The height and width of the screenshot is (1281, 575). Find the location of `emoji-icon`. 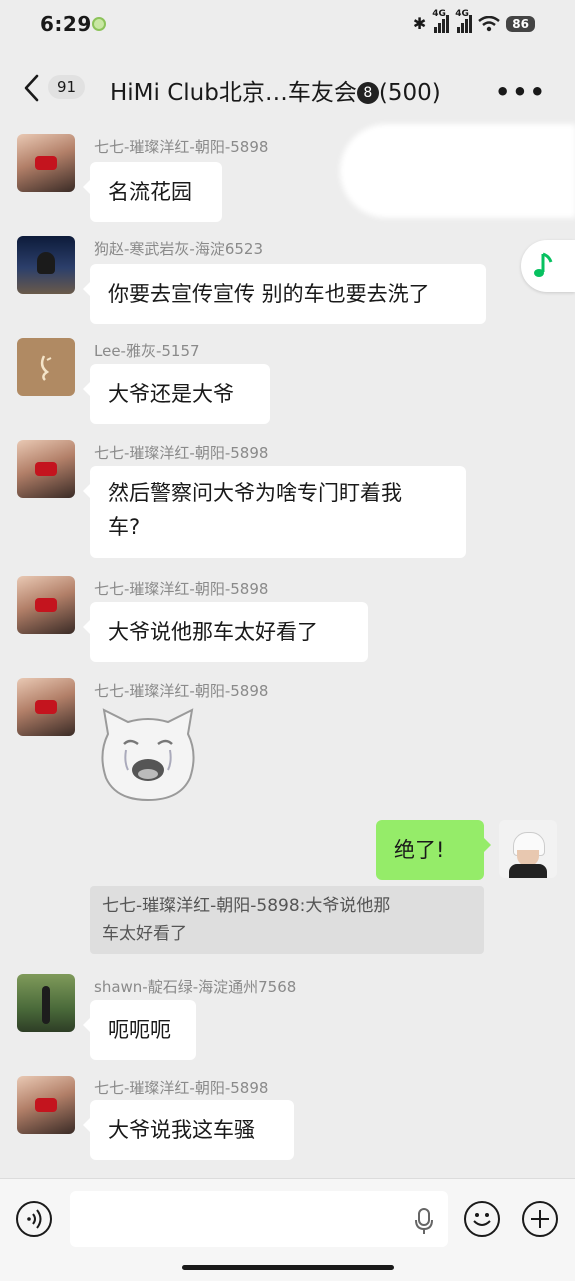

emoji-icon is located at coordinates (482, 1219).